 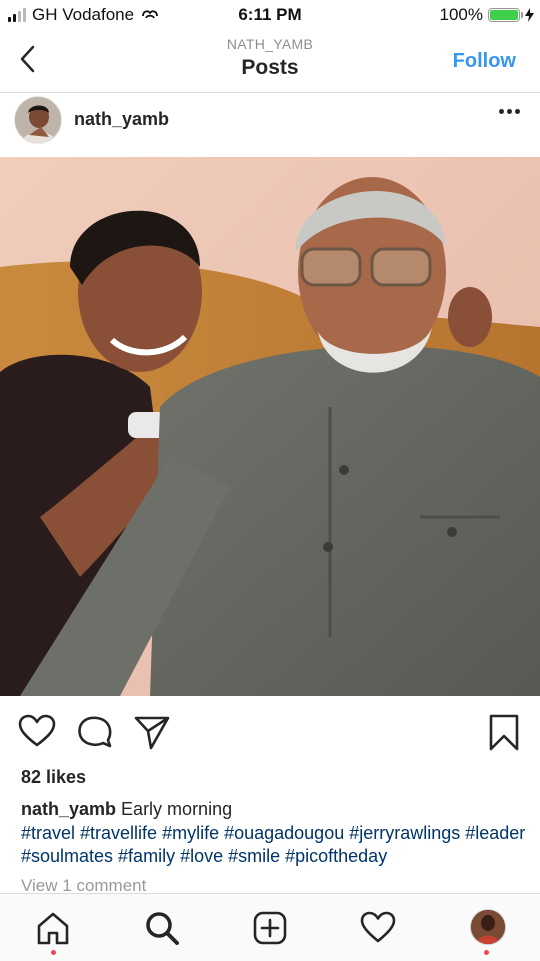 I want to click on caption: nath_yamb Early morning, so click(x=273, y=809).